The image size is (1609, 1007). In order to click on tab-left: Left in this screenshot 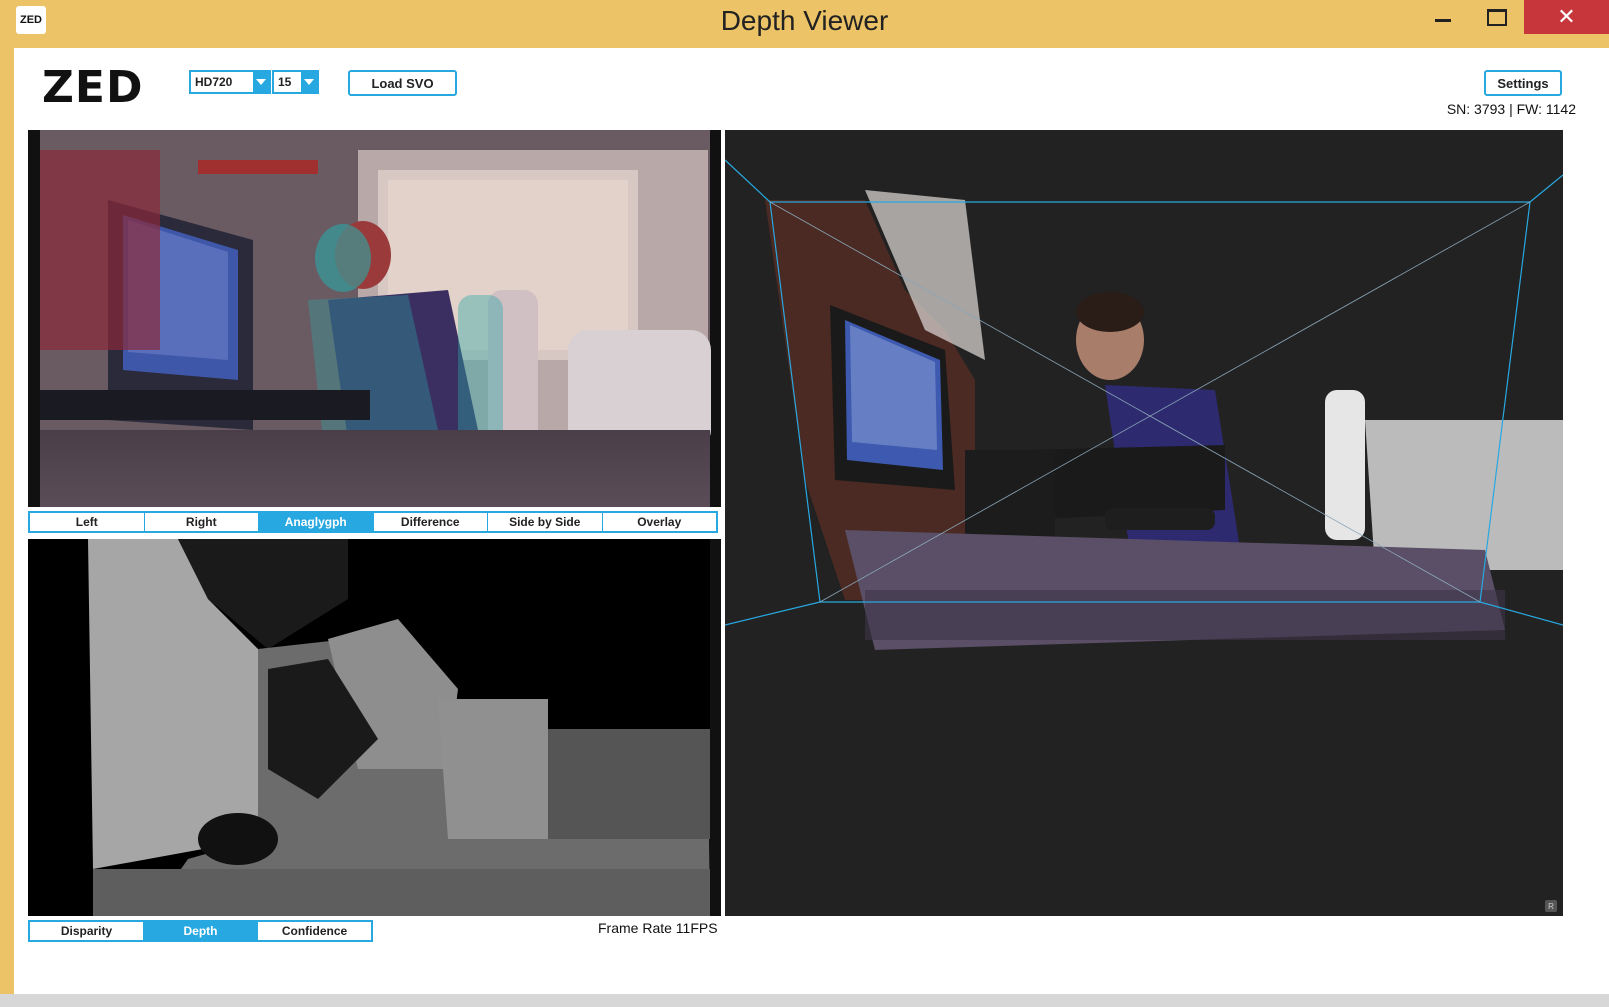, I will do `click(87, 522)`.